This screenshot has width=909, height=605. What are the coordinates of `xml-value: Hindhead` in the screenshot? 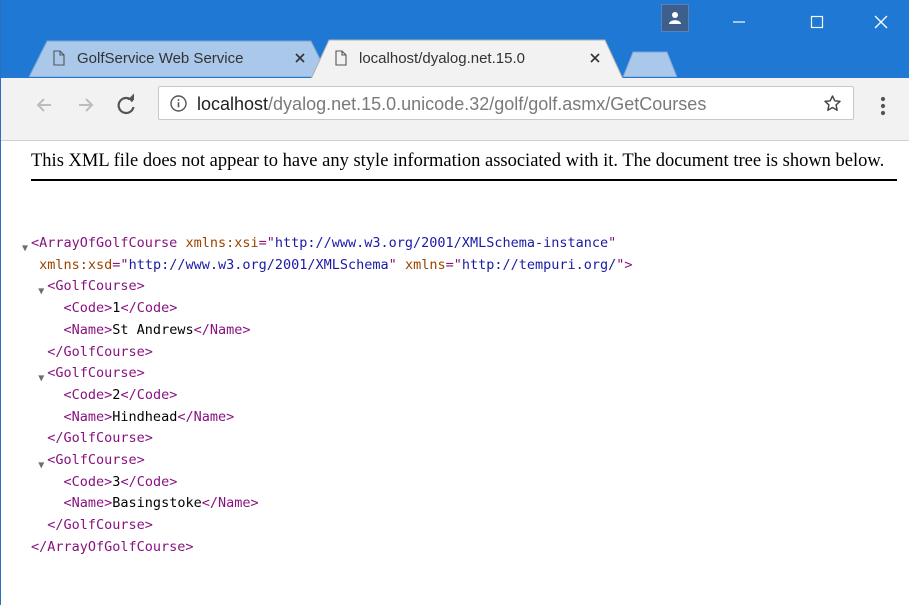 It's located at (145, 416).